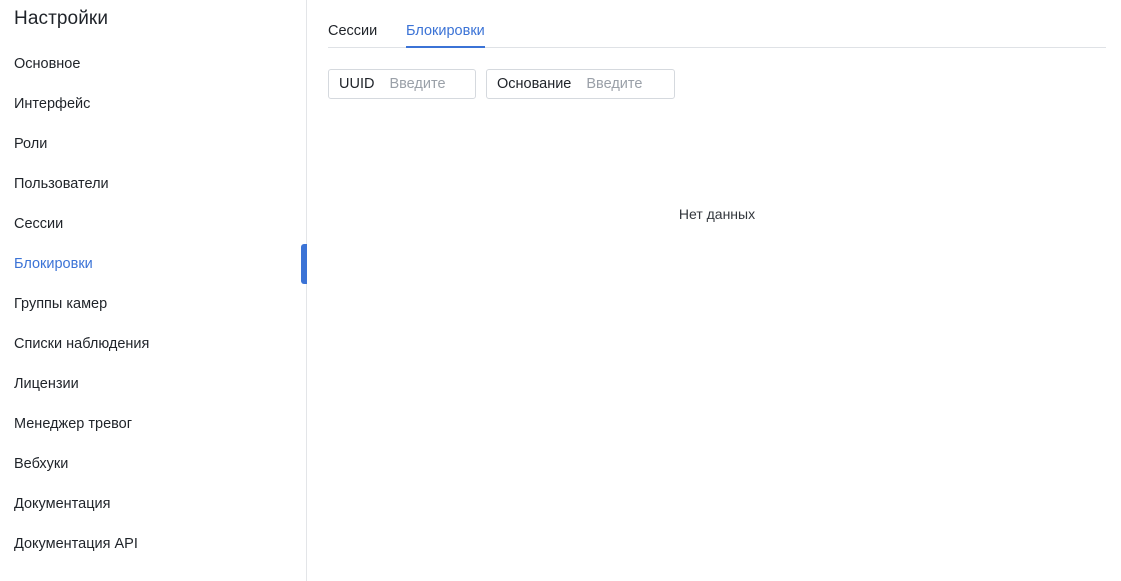  What do you see at coordinates (153, 384) in the screenshot?
I see `sidebar-item-licenses: Лицензии` at bounding box center [153, 384].